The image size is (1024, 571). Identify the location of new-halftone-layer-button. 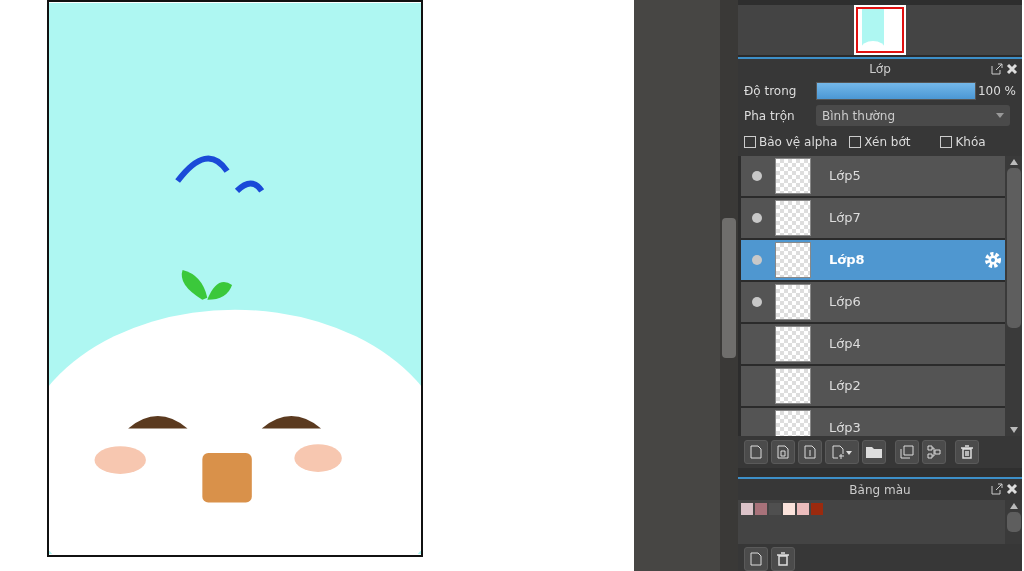
(783, 452).